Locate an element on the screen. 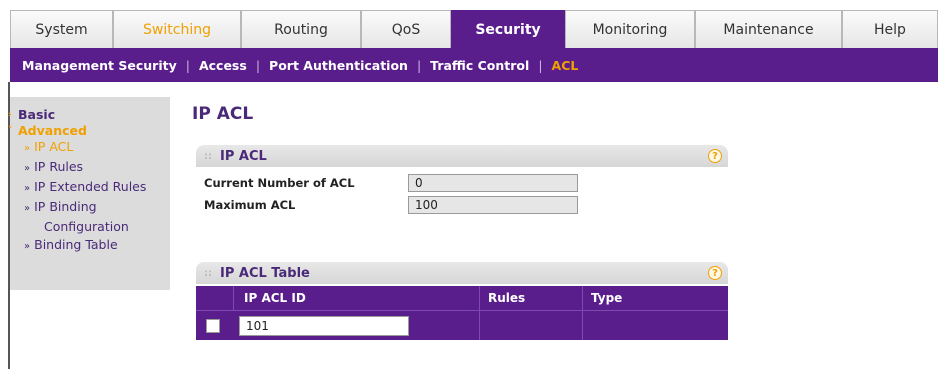  rules-cell is located at coordinates (530, 325).